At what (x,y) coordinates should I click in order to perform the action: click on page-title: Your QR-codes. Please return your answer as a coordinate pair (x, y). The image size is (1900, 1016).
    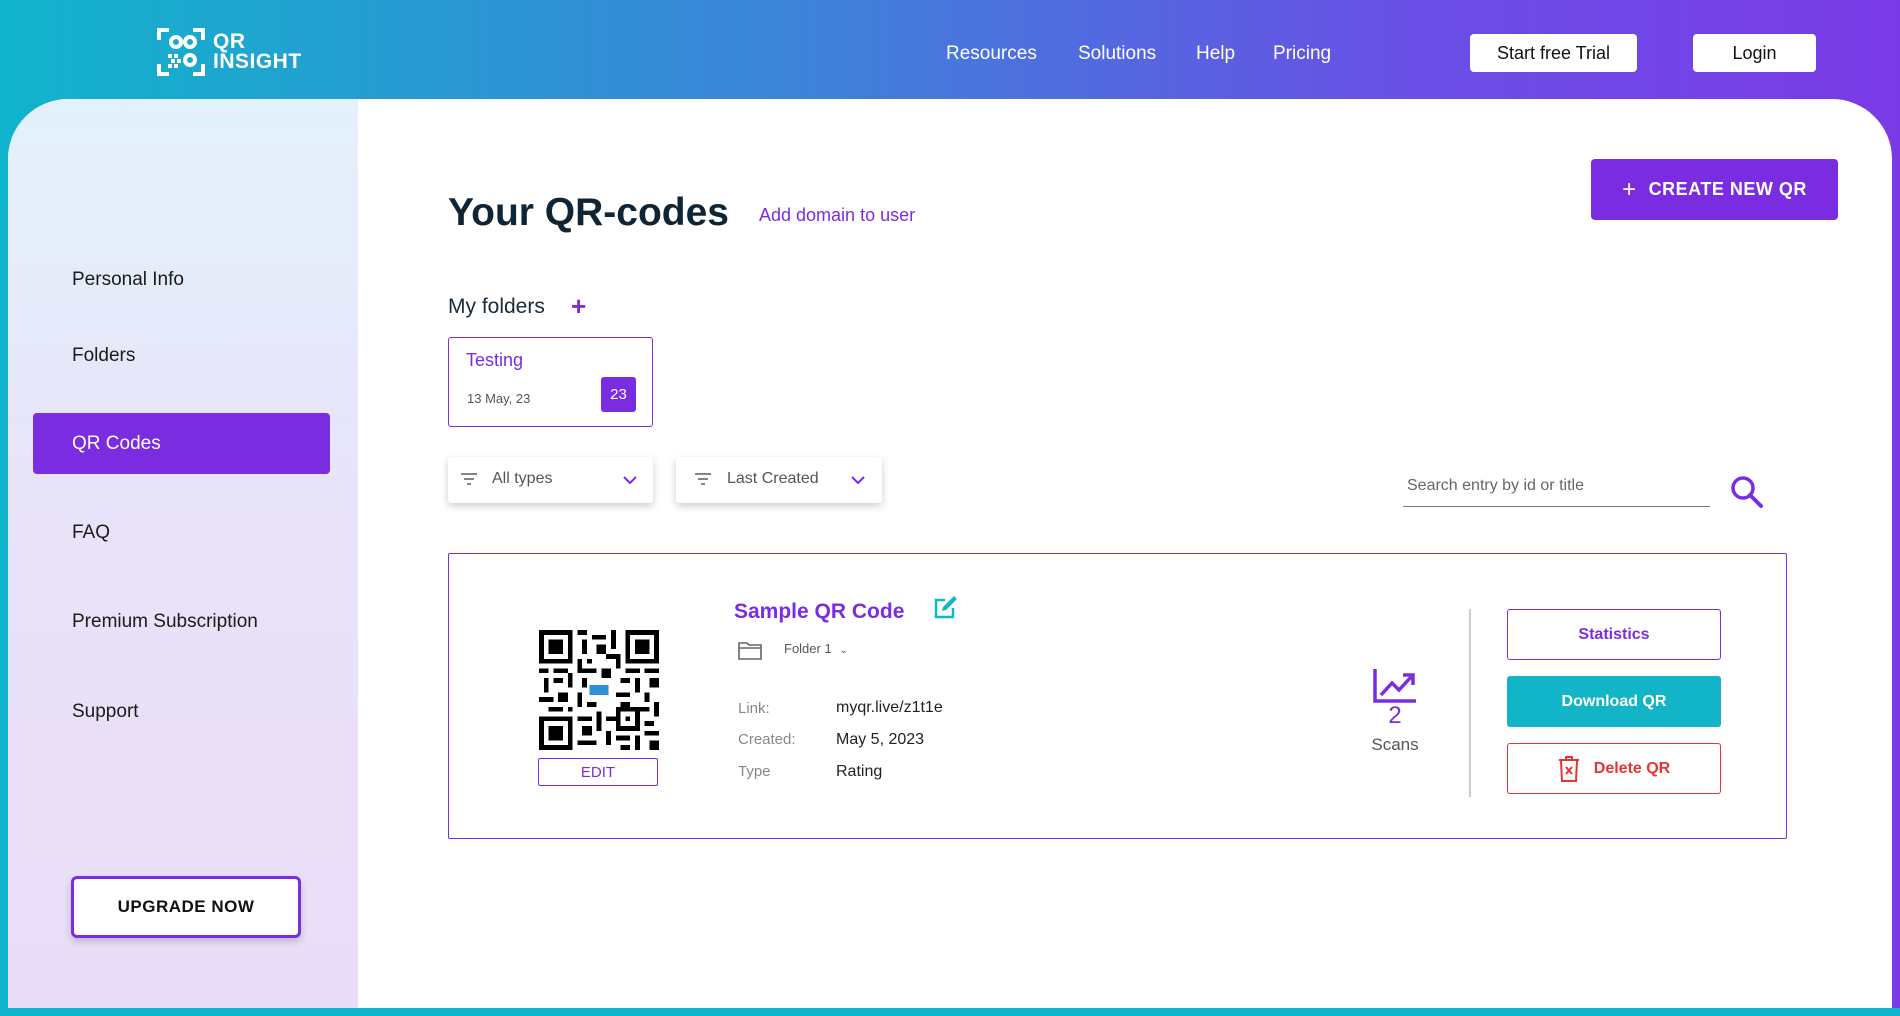
    Looking at the image, I should click on (588, 212).